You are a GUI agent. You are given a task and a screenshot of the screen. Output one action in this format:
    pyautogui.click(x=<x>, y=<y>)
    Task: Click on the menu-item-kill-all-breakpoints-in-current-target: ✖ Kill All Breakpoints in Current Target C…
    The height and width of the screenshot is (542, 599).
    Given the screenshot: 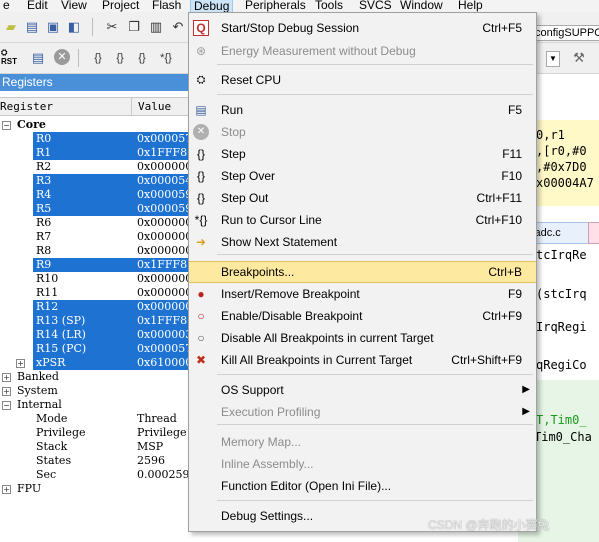 What is the action you would take?
    pyautogui.click(x=362, y=360)
    